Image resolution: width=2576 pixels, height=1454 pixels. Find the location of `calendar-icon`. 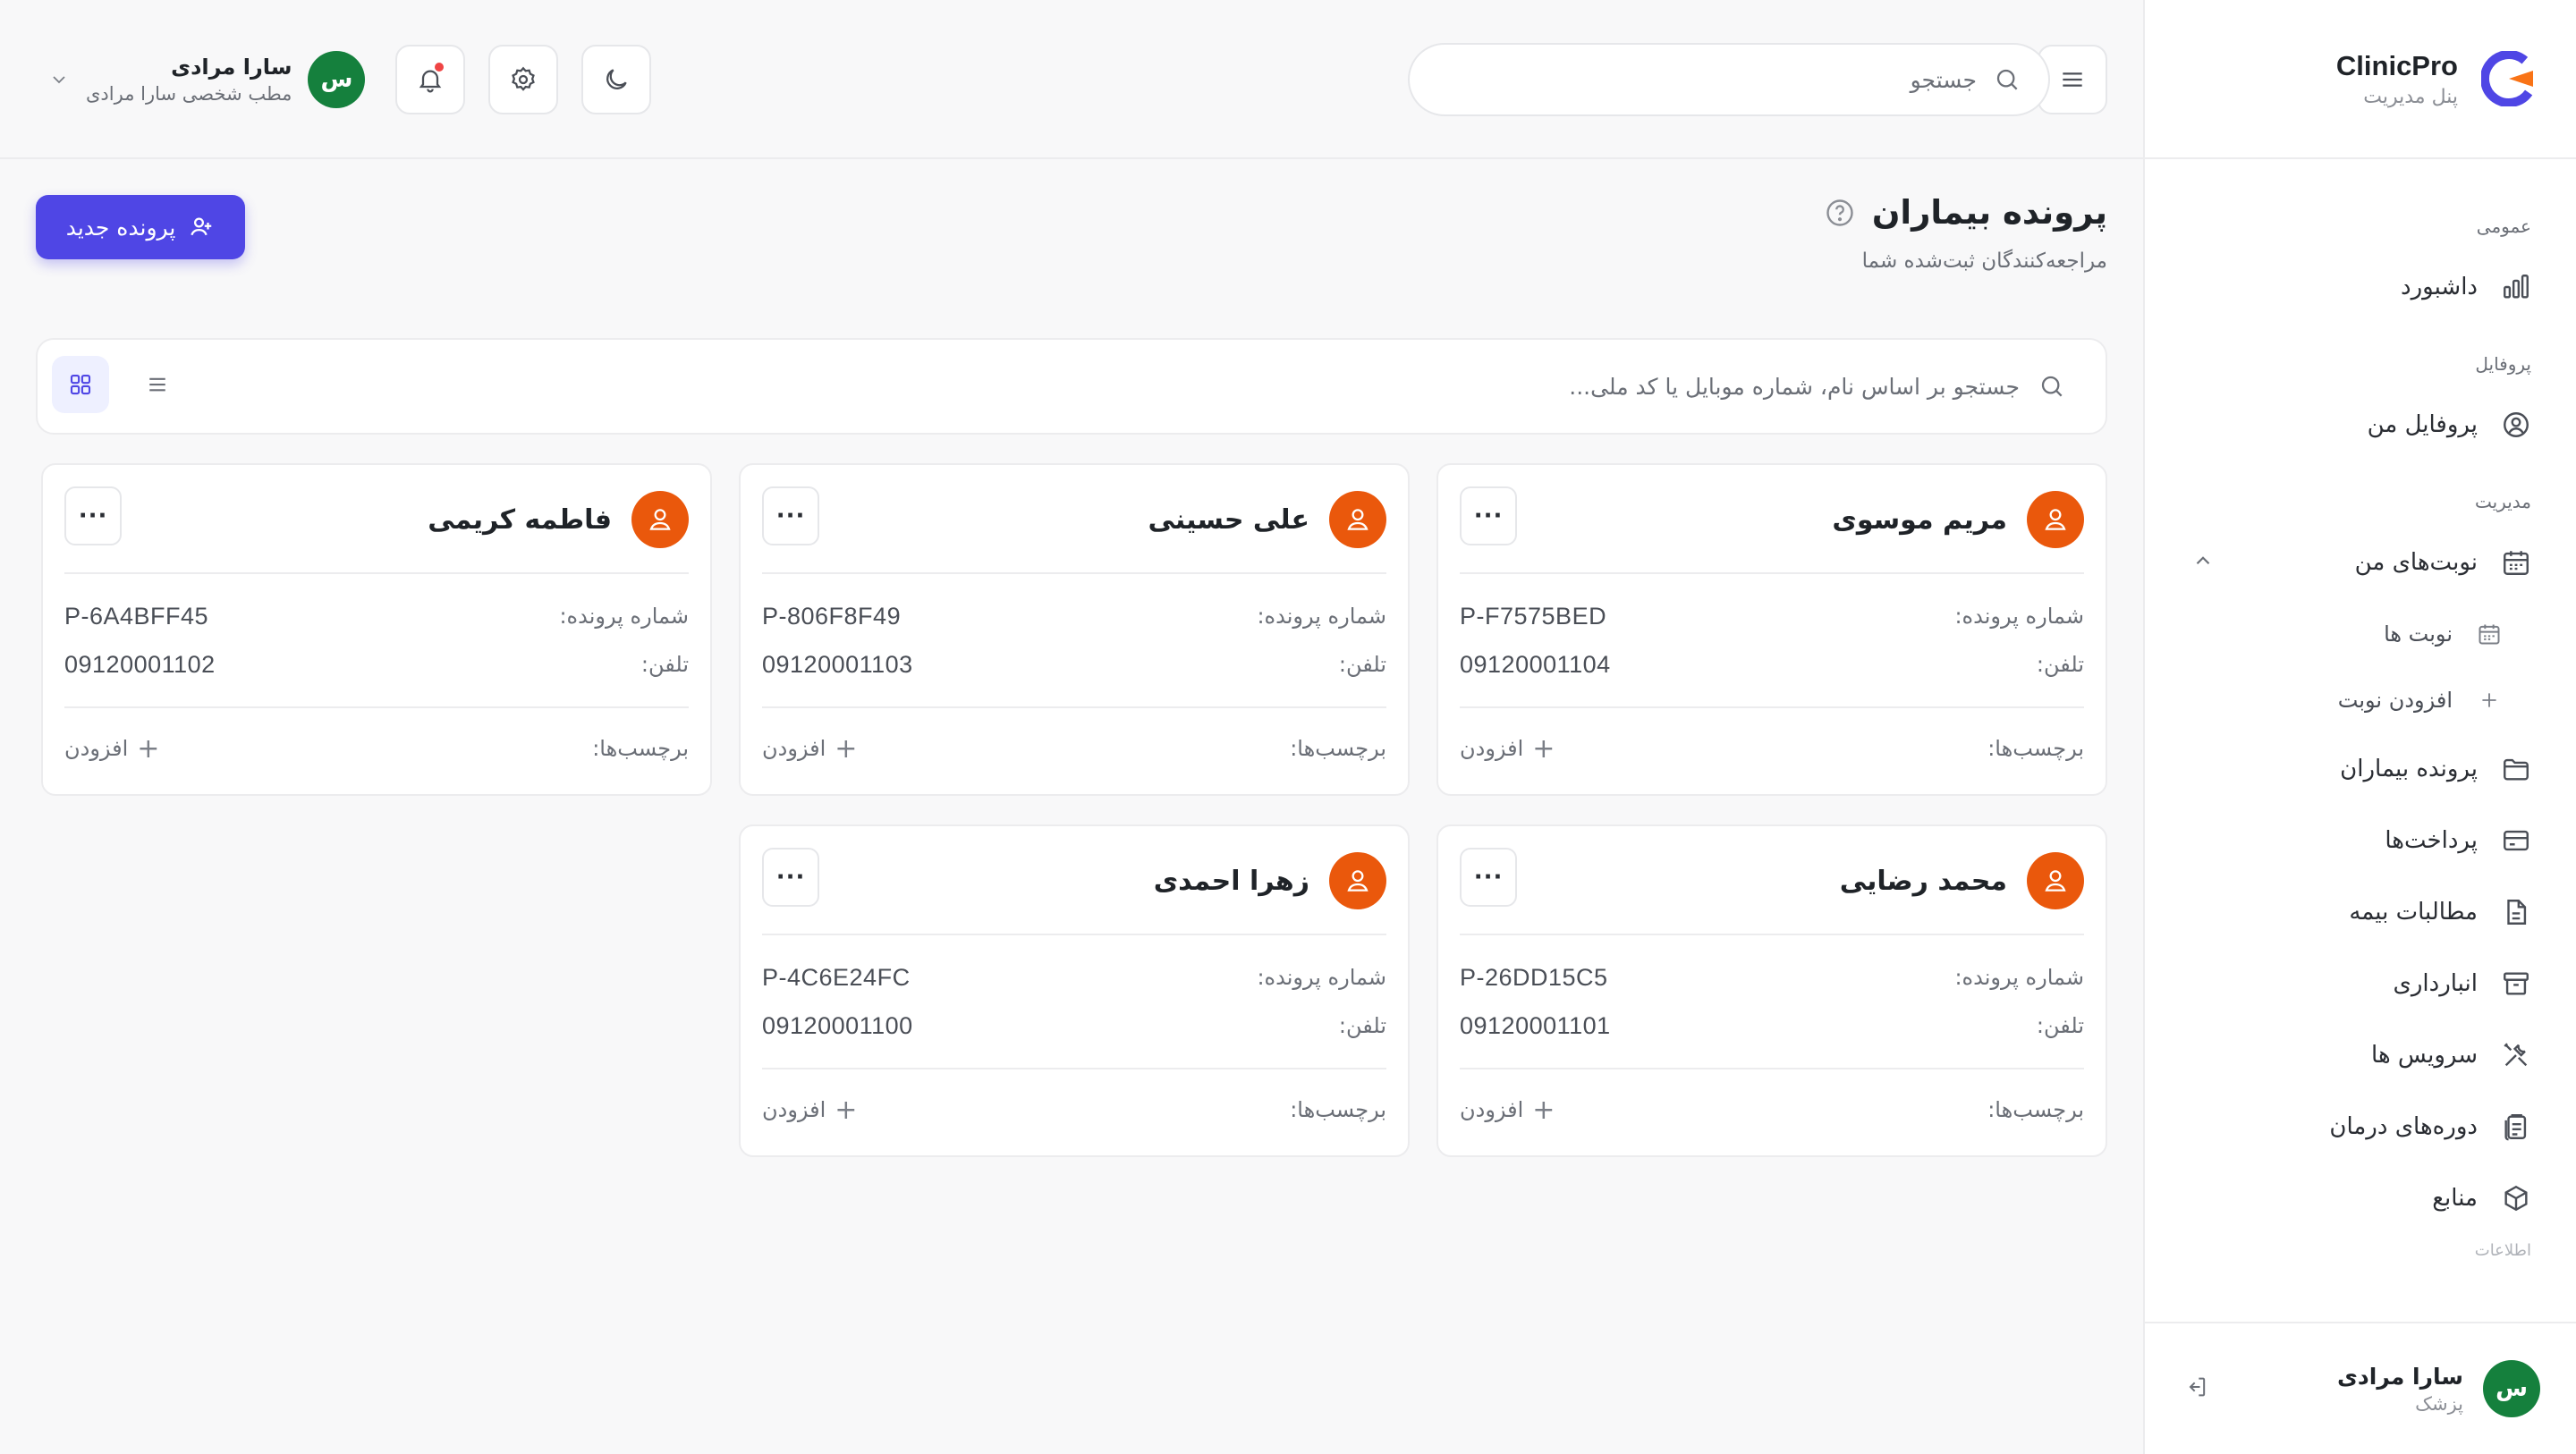

calendar-icon is located at coordinates (2516, 562).